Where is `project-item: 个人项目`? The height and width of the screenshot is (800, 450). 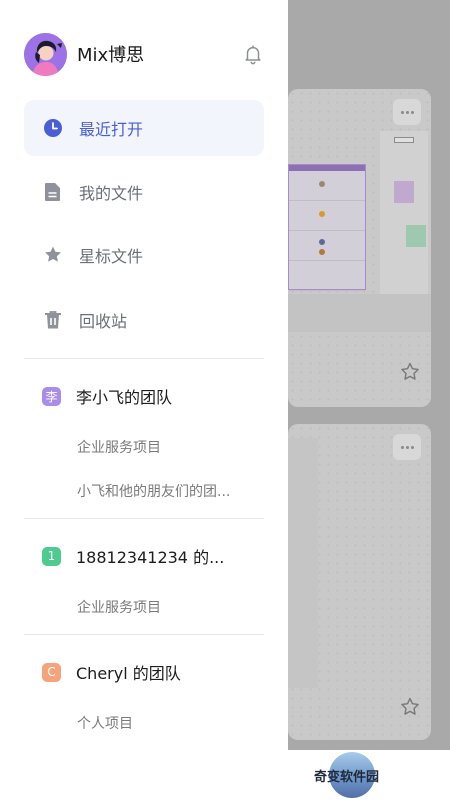 project-item: 个人项目 is located at coordinates (172, 723).